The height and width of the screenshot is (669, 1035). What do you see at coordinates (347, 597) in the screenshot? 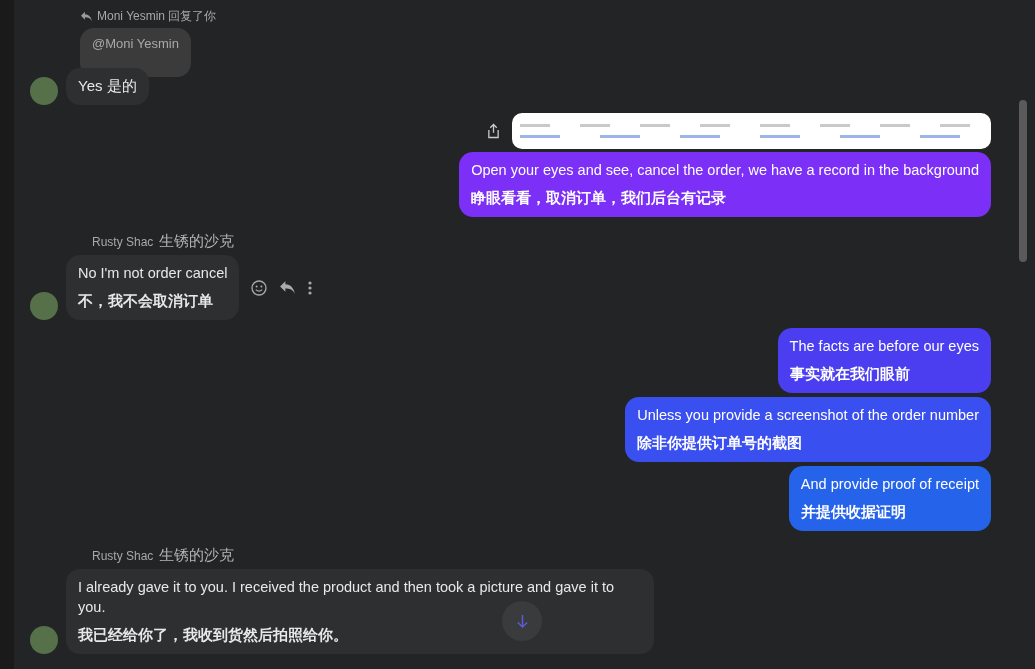
I see `message-text: I already gave it to you. I received the product and then took a picture and gave it to you.` at bounding box center [347, 597].